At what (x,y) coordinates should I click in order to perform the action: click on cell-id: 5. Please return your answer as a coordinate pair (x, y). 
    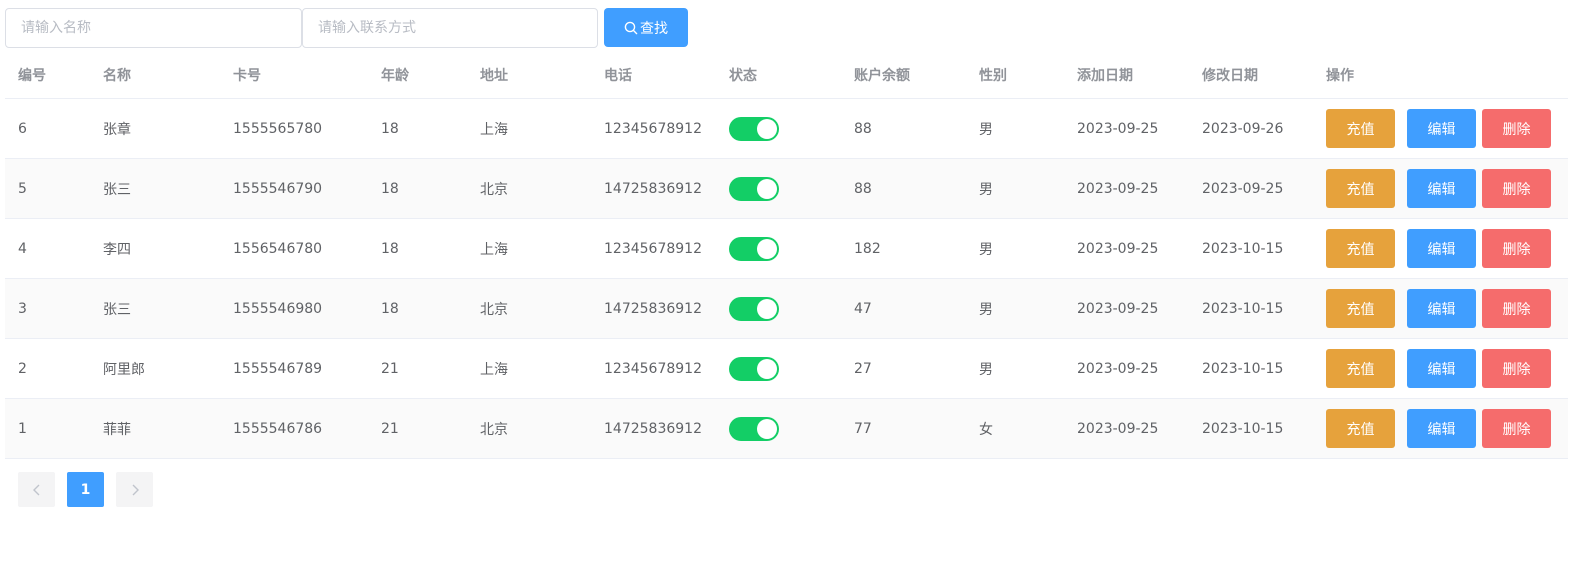
    Looking at the image, I should click on (22, 188).